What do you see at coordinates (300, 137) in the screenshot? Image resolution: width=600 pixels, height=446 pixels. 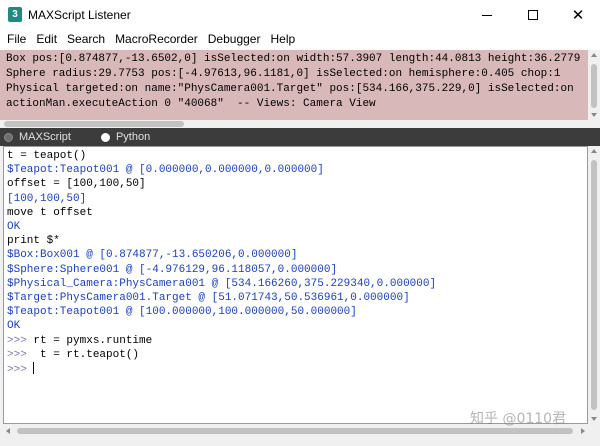 I see `language-tab-bar: MAXScript Python` at bounding box center [300, 137].